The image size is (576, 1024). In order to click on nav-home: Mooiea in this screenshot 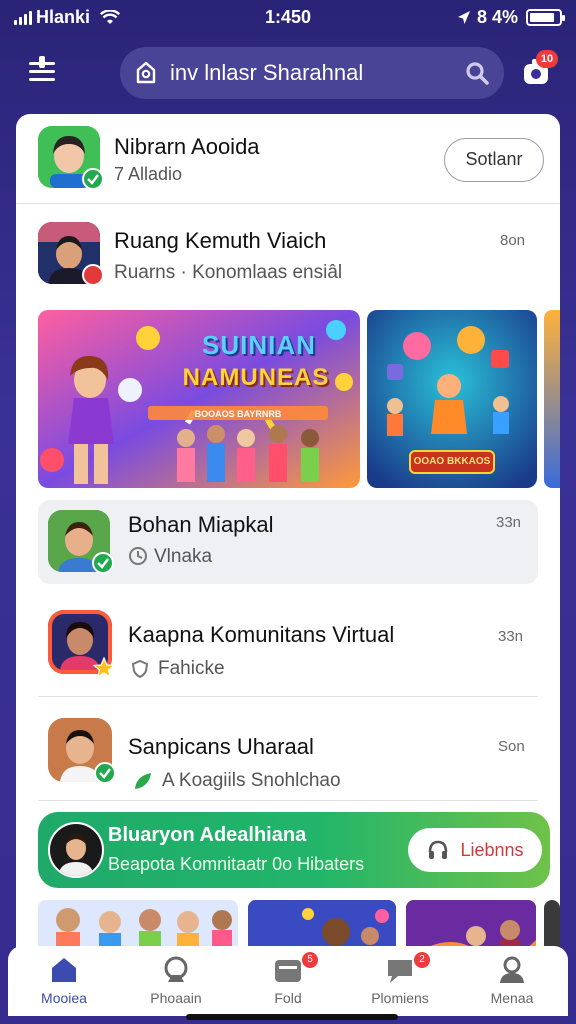, I will do `click(64, 981)`.